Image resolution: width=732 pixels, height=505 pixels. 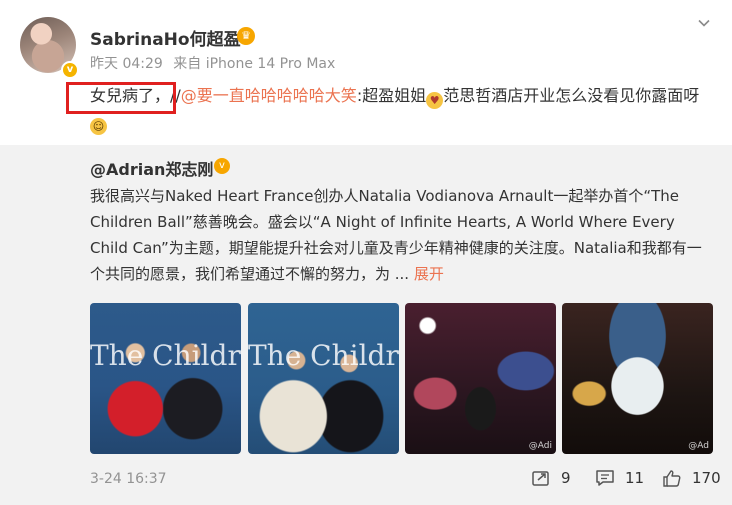 I want to click on repost-count: 9, so click(x=566, y=478).